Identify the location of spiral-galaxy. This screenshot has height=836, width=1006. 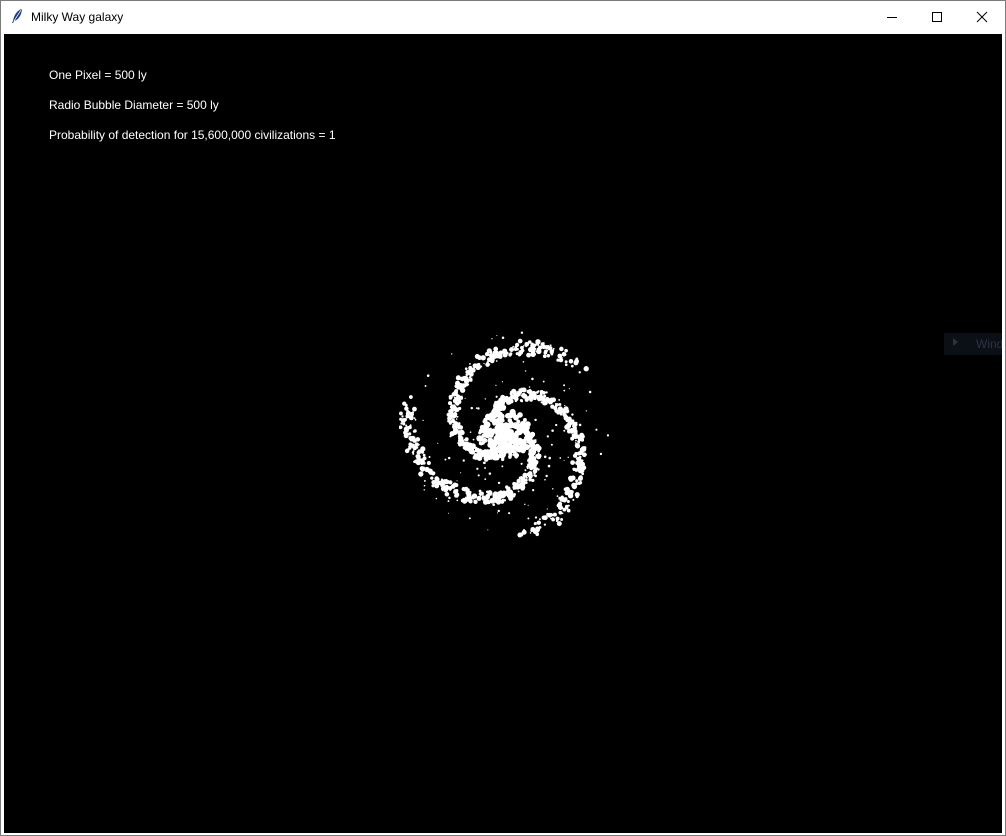
(504, 434).